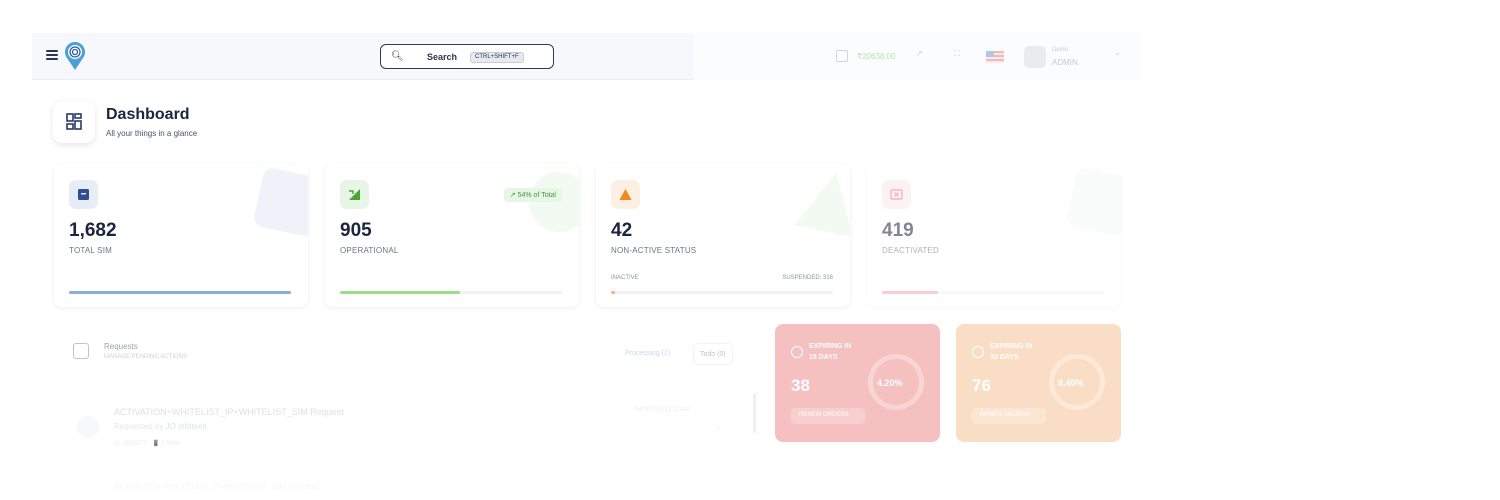  Describe the element at coordinates (397, 56) in the screenshot. I see `search-icon: 🔍︎` at that location.